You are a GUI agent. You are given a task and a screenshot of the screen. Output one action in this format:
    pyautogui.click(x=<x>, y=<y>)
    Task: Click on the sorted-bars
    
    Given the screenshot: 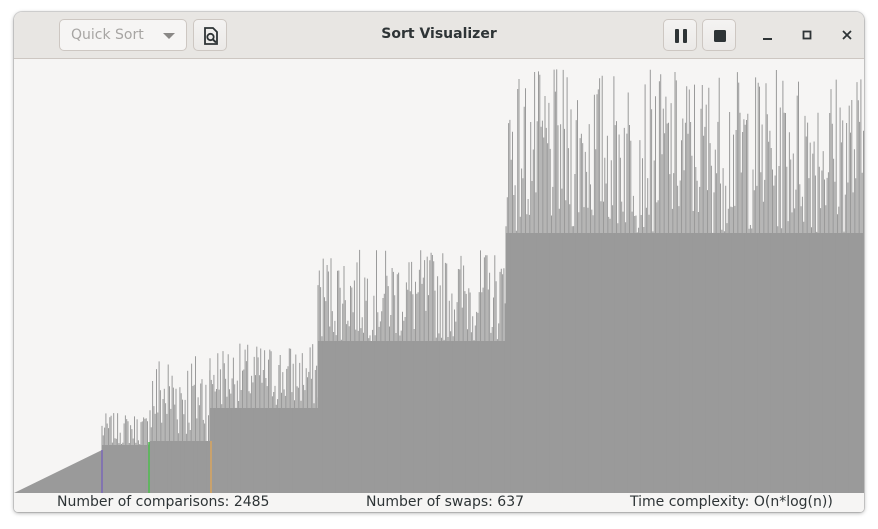 What is the action you would take?
    pyautogui.click(x=58, y=471)
    